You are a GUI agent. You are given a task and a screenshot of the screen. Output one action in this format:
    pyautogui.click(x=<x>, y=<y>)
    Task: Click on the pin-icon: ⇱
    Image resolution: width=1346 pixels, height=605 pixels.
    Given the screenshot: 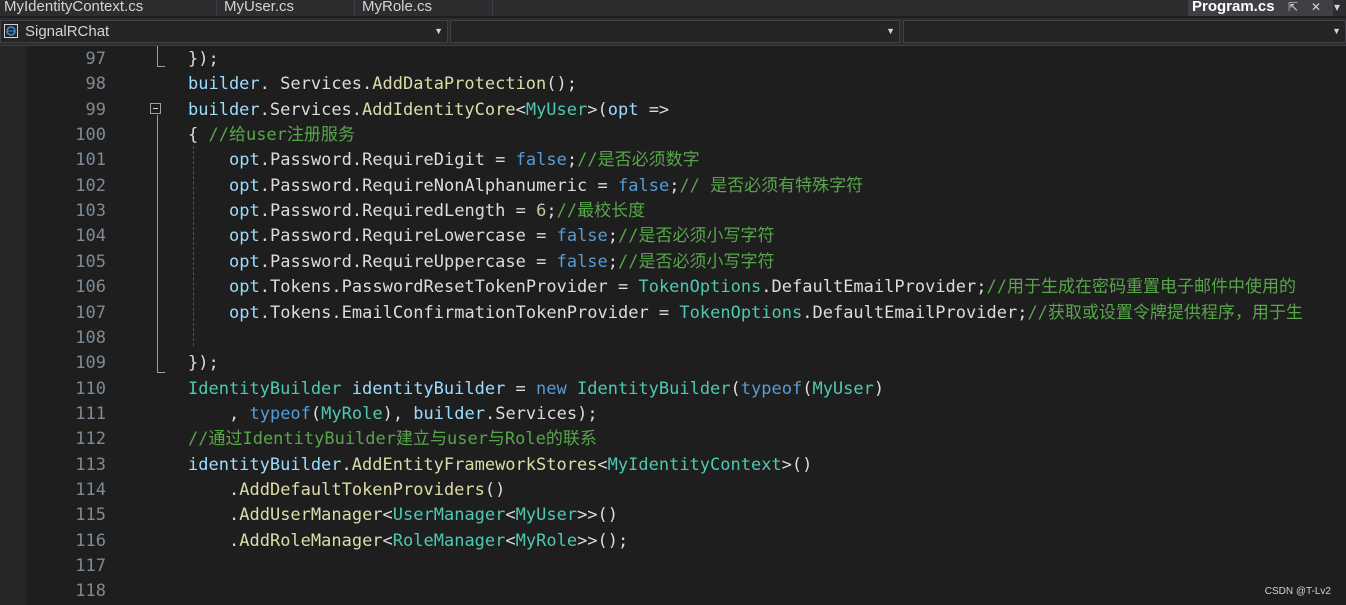 What is the action you would take?
    pyautogui.click(x=1293, y=7)
    